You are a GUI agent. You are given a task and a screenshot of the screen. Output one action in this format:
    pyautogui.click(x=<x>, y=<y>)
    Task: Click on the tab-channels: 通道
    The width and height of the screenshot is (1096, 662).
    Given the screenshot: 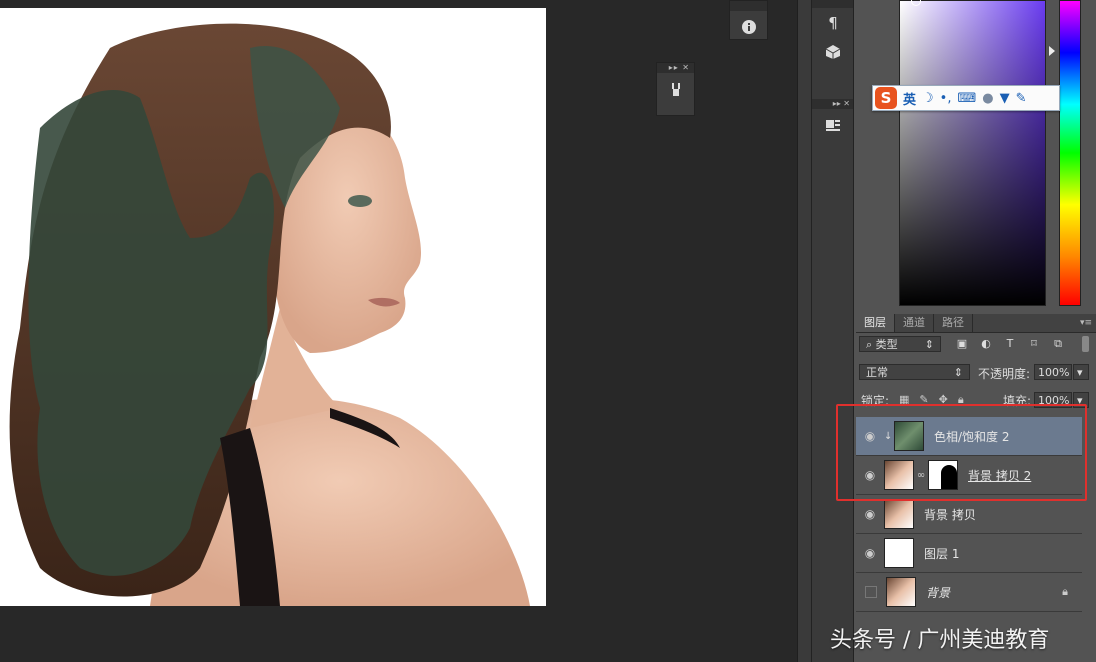 What is the action you would take?
    pyautogui.click(x=914, y=323)
    